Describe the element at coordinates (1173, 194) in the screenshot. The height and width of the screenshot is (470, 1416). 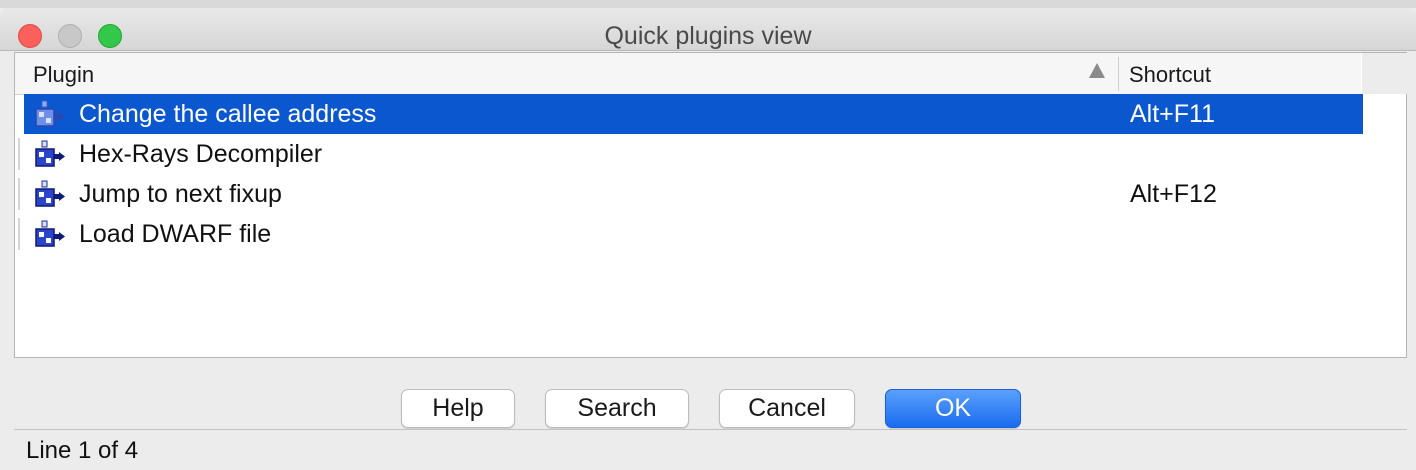
I see `plugin-shortcut: Alt+F12` at that location.